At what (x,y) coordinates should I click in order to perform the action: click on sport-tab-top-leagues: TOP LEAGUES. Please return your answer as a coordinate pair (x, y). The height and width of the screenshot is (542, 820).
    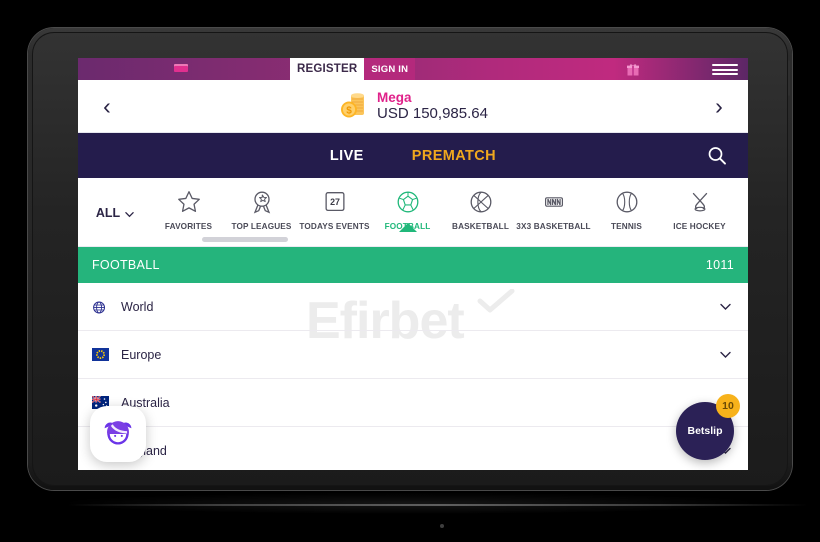
    Looking at the image, I should click on (261, 204).